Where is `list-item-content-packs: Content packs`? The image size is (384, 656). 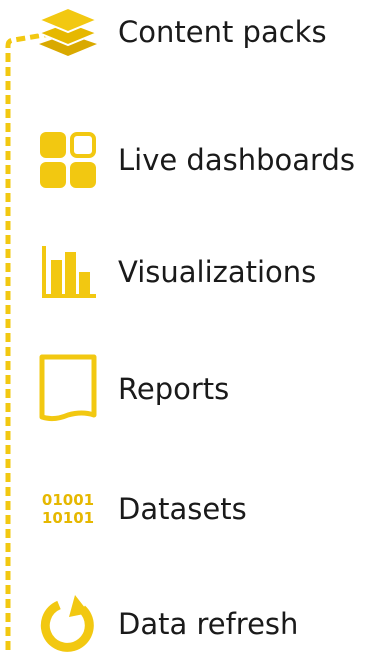 list-item-content-packs: Content packs is located at coordinates (179, 32).